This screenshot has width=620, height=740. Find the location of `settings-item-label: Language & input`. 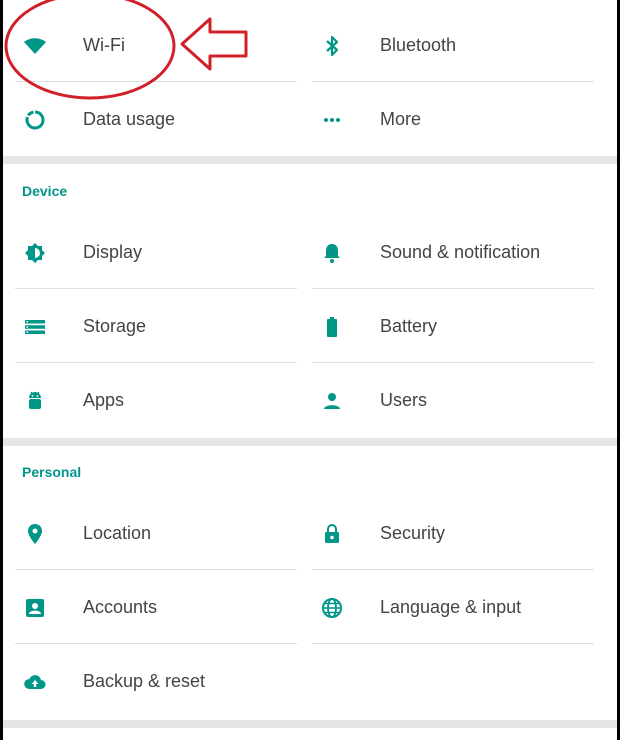

settings-item-label: Language & input is located at coordinates (451, 607).